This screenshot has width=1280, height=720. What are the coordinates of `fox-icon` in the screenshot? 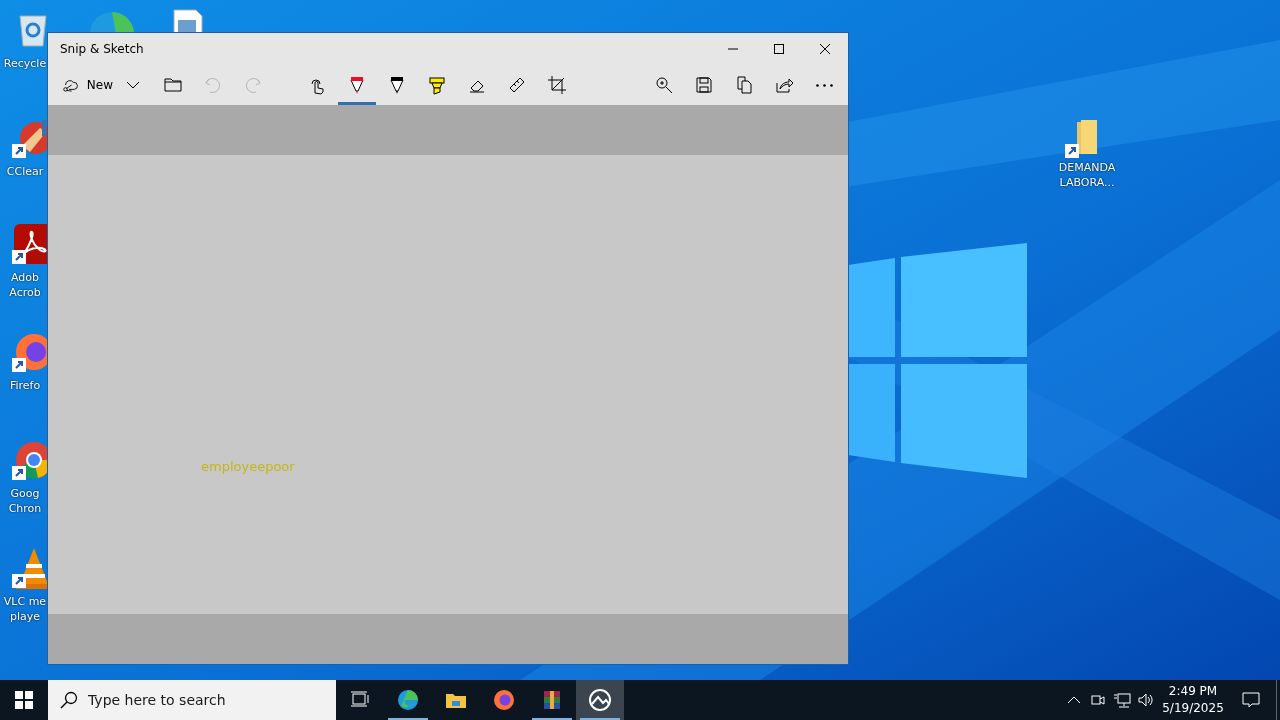 It's located at (504, 700).